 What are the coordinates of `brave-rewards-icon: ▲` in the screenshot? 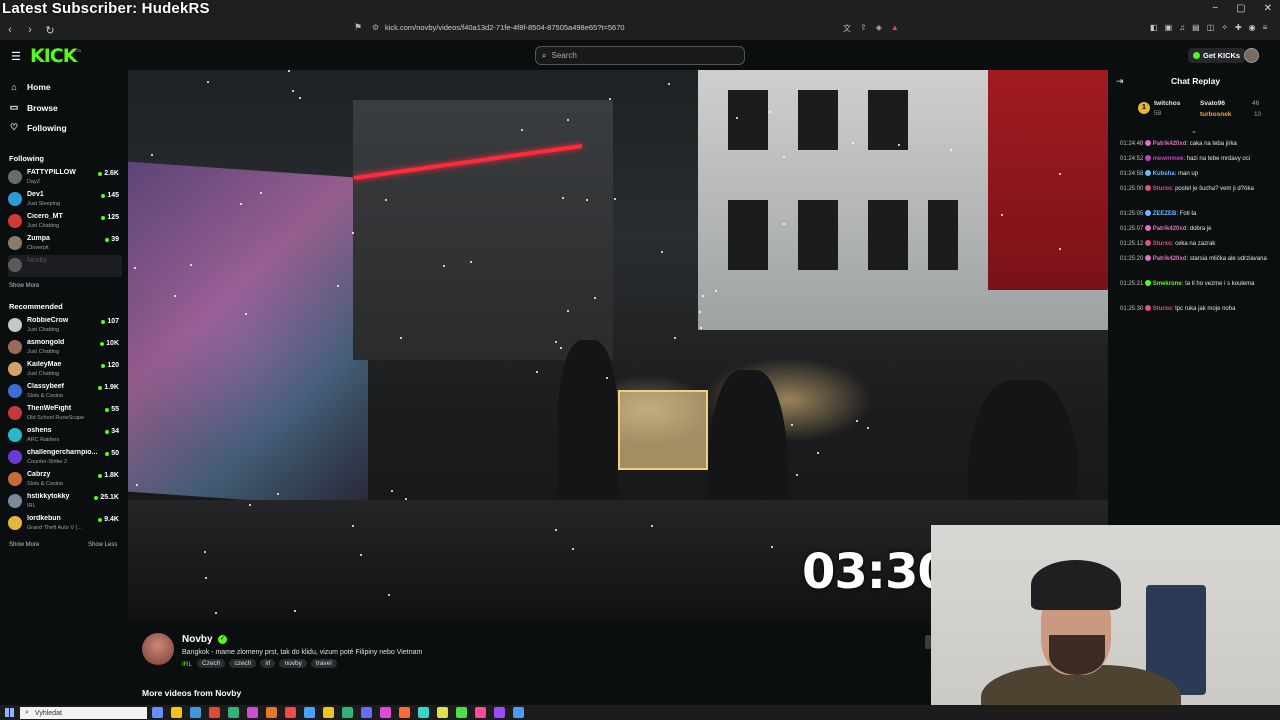 It's located at (895, 28).